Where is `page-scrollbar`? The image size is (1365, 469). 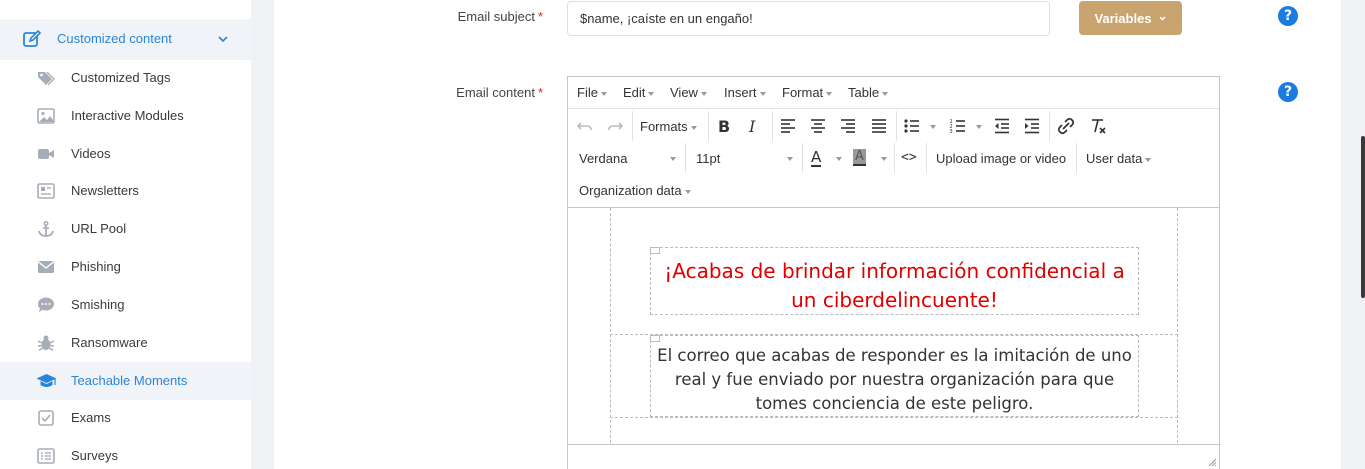
page-scrollbar is located at coordinates (1363, 217).